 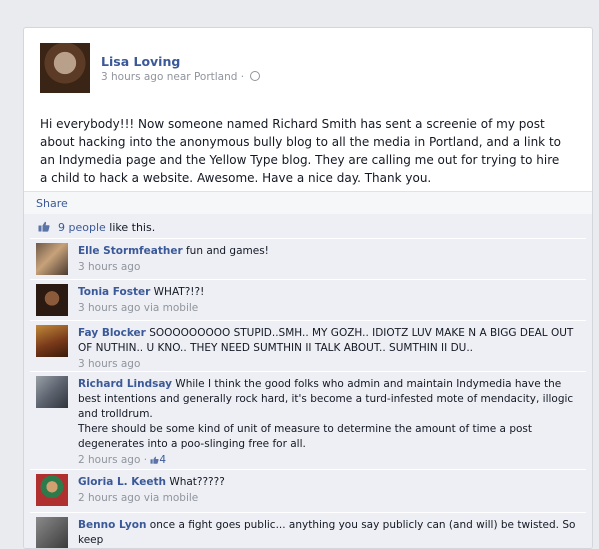 I want to click on author-avatar, so click(x=65, y=68).